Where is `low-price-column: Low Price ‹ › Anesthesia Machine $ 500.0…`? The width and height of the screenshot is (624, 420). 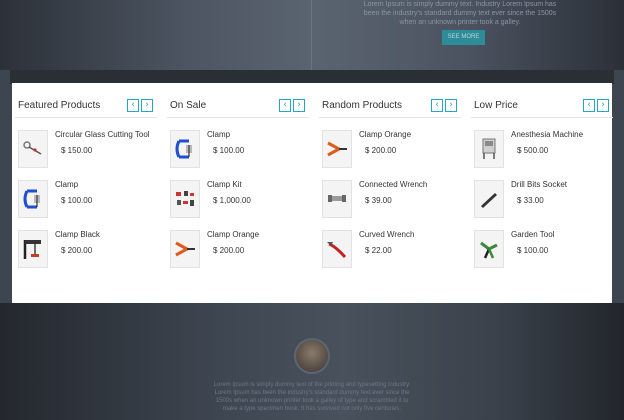 low-price-column: Low Price ‹ › Anesthesia Machine $ 500.0… is located at coordinates (542, 193).